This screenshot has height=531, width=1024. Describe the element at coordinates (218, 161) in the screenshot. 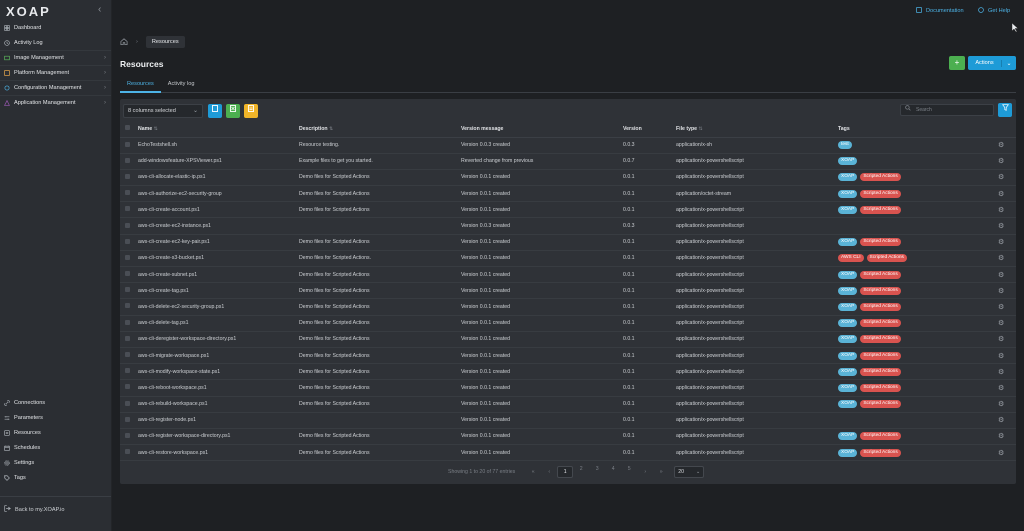

I see `cell-name: add-windowsfeature-XPSViewer.ps1` at that location.